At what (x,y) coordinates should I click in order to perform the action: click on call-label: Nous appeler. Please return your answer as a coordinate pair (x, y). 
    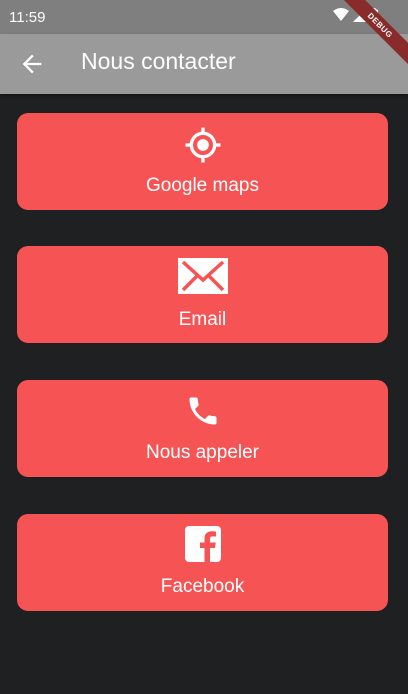
    Looking at the image, I should click on (202, 452).